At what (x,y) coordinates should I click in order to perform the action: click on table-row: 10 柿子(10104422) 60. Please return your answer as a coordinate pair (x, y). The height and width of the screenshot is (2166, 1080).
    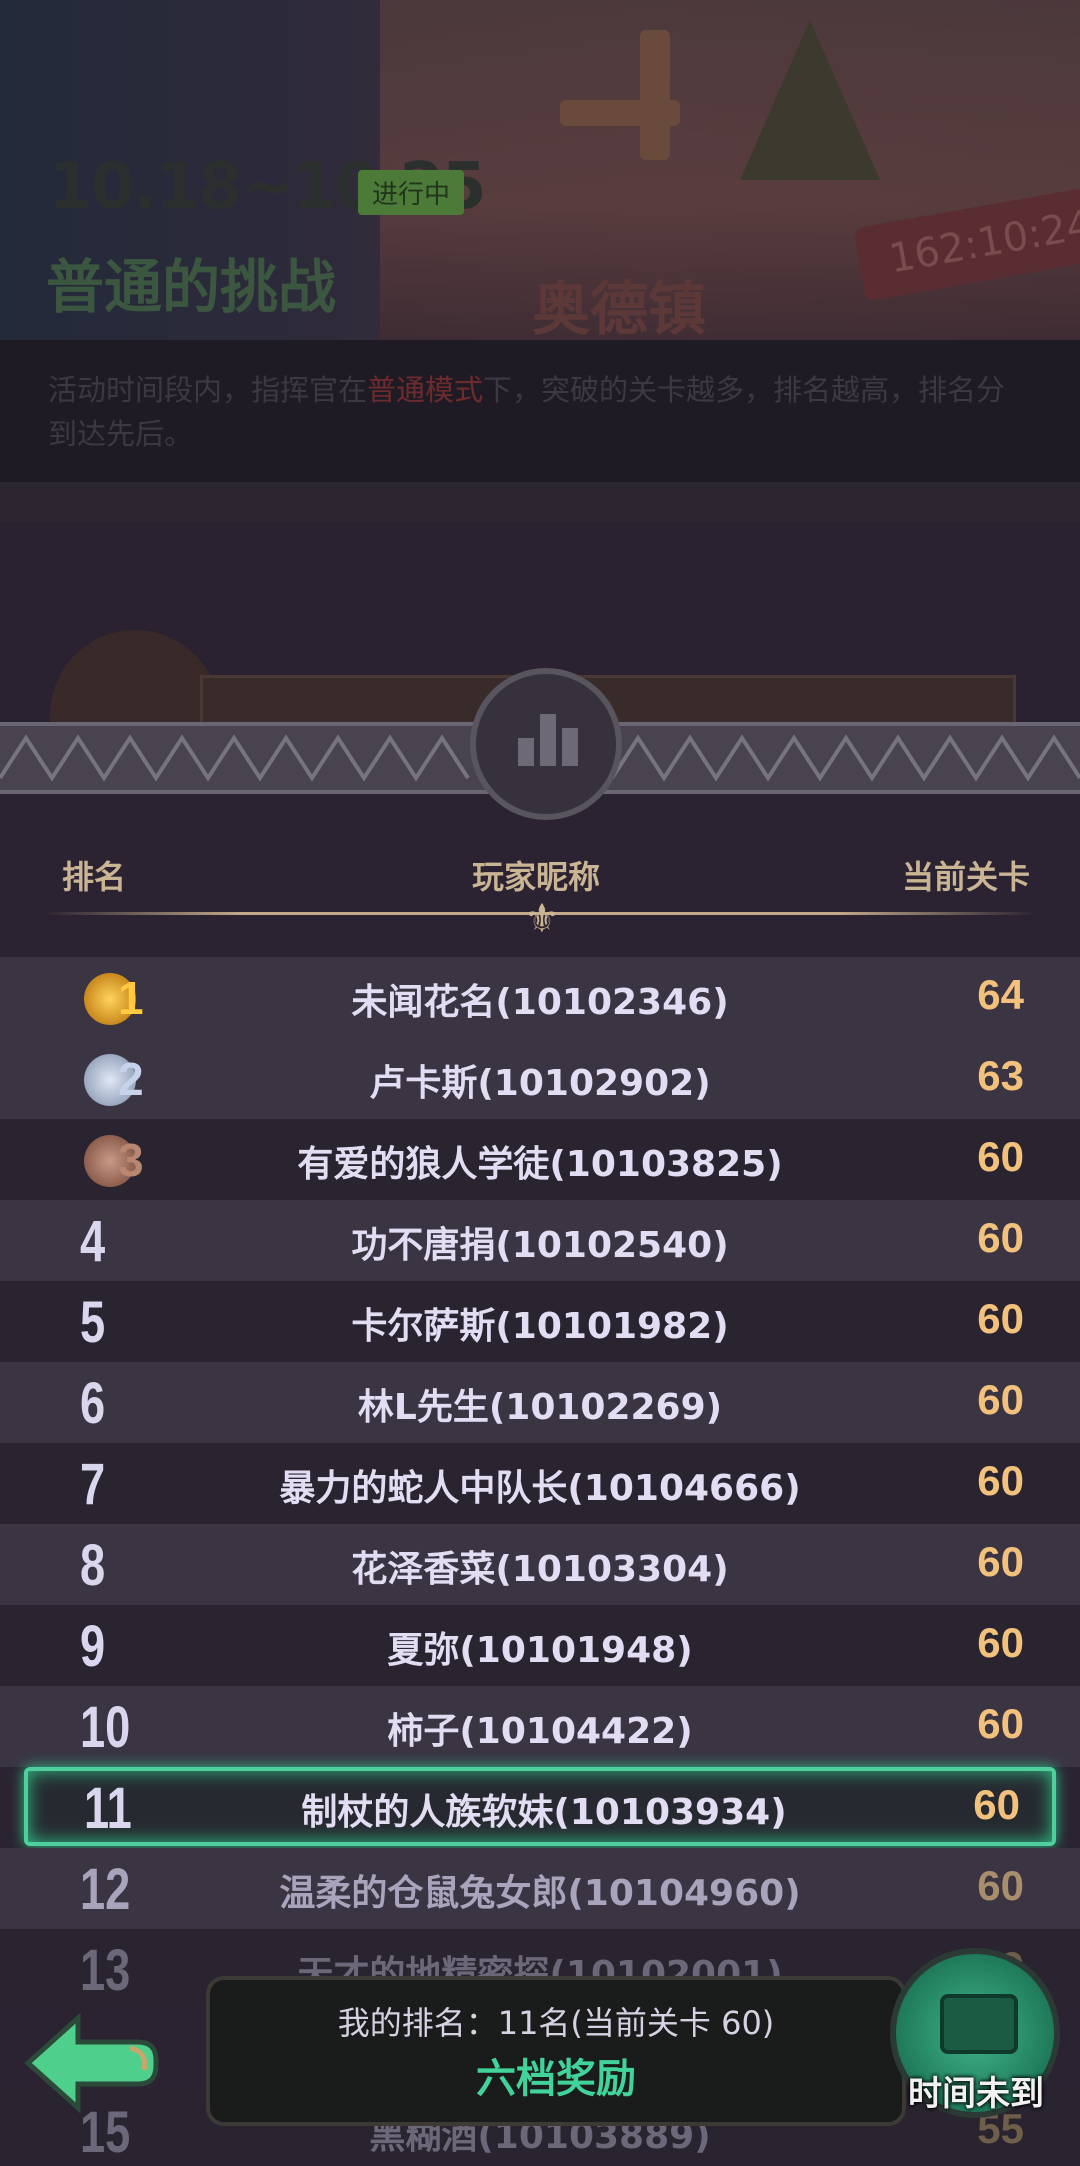
    Looking at the image, I should click on (540, 1726).